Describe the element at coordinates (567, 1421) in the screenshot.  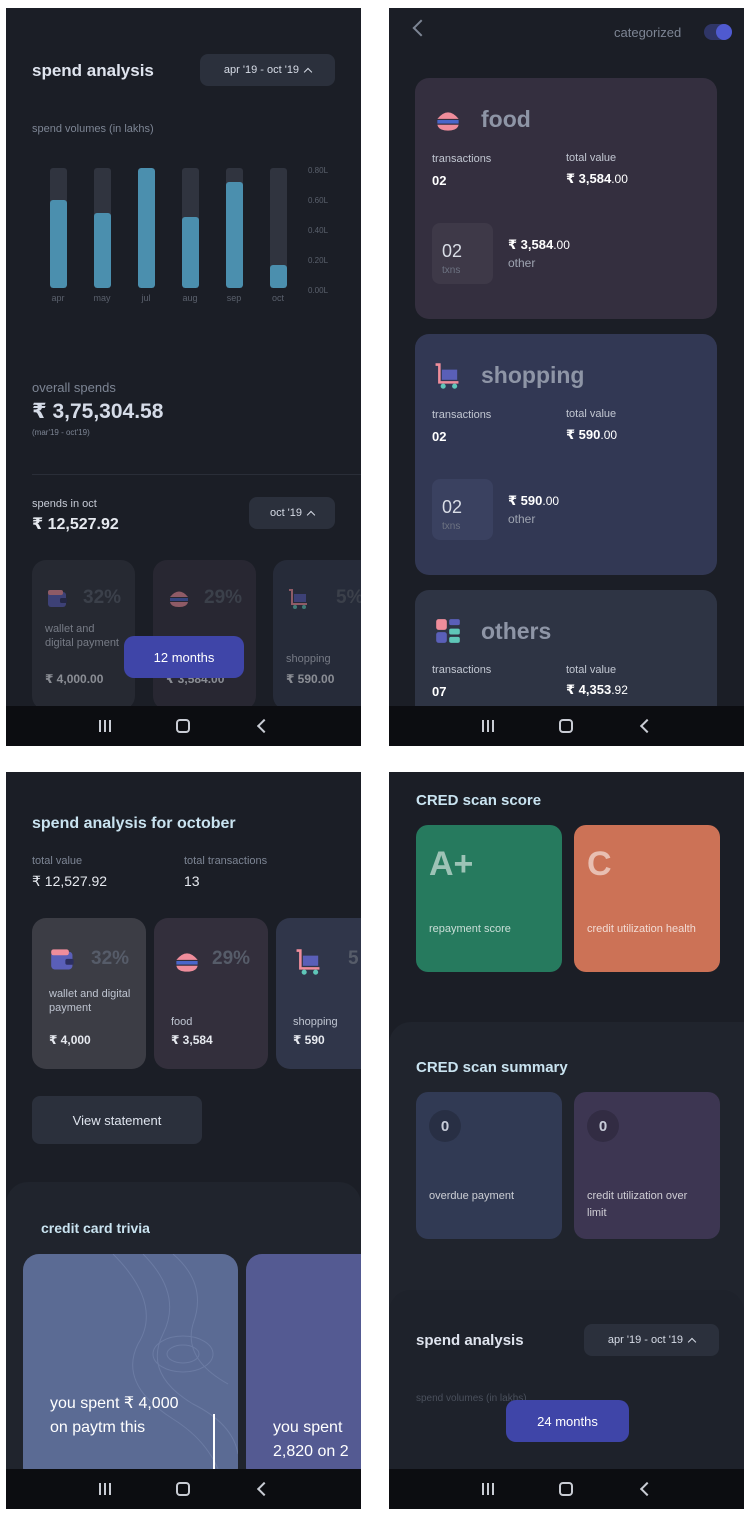
I see `months-filter-button: 24 months` at that location.